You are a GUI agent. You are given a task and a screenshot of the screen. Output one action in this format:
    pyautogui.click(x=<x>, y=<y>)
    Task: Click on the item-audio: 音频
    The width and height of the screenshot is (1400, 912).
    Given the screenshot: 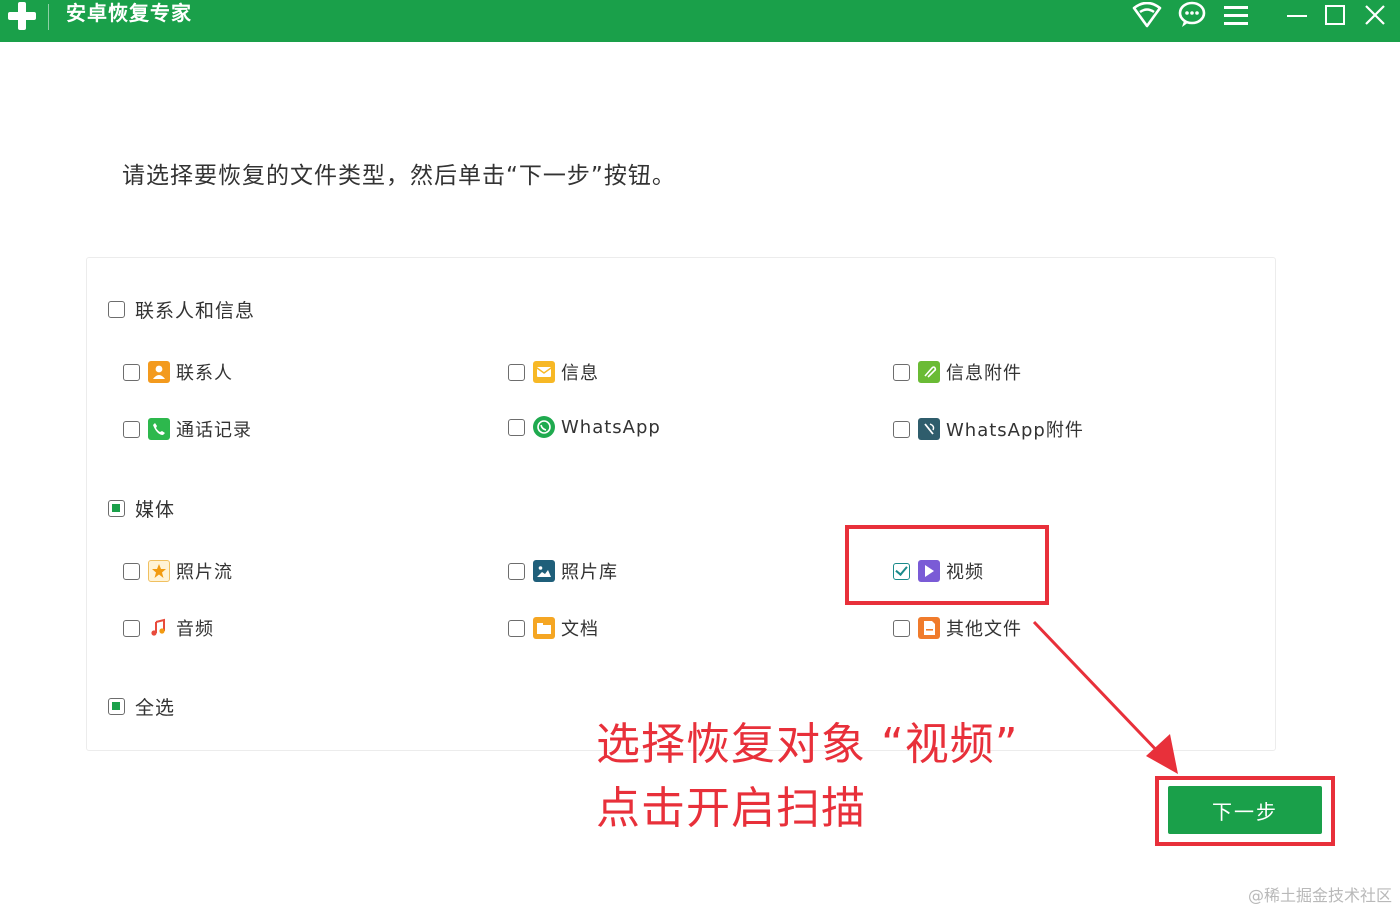 What is the action you would take?
    pyautogui.click(x=168, y=628)
    